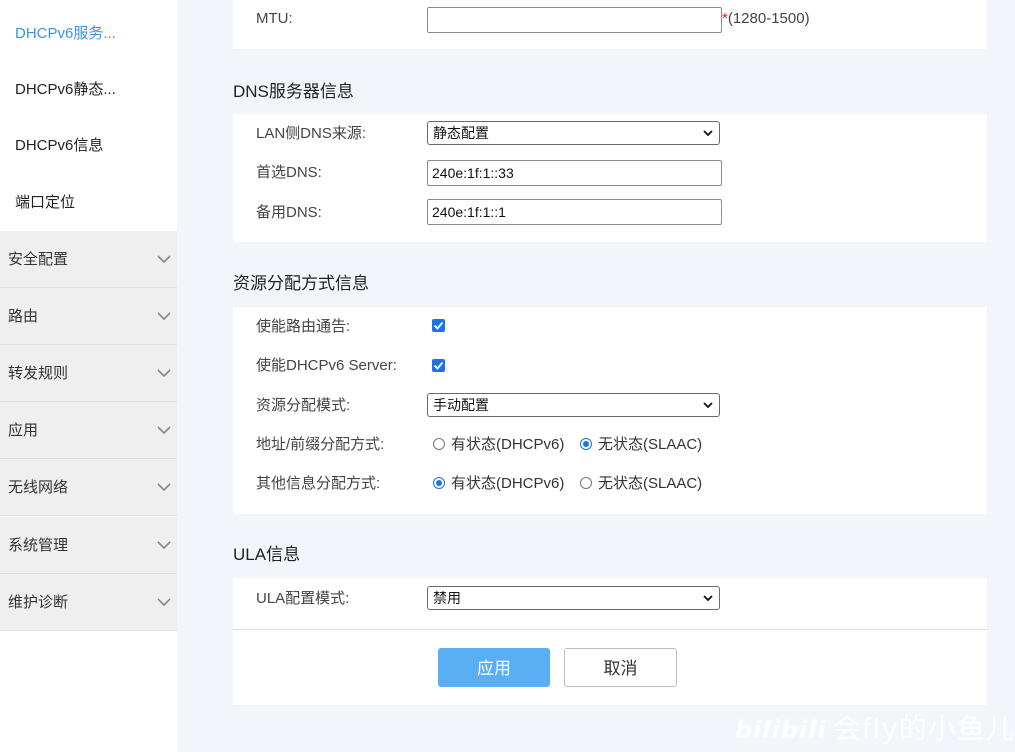 This screenshot has height=752, width=1015. I want to click on ula-mode-value: 禁用, so click(447, 598).